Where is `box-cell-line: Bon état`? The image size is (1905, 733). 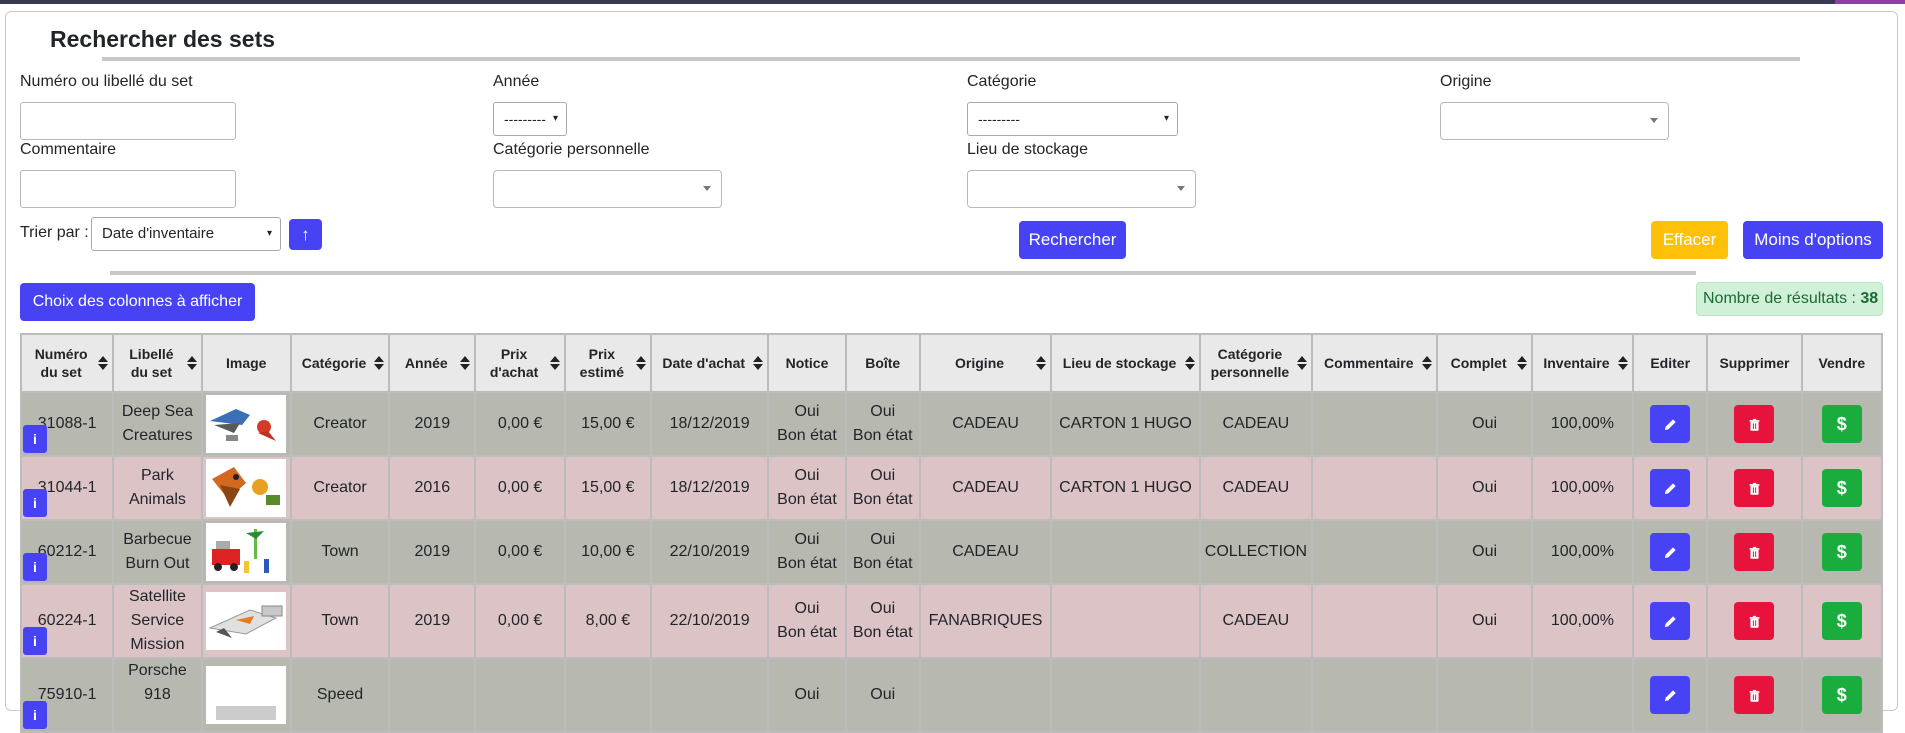 box-cell-line: Bon état is located at coordinates (882, 632).